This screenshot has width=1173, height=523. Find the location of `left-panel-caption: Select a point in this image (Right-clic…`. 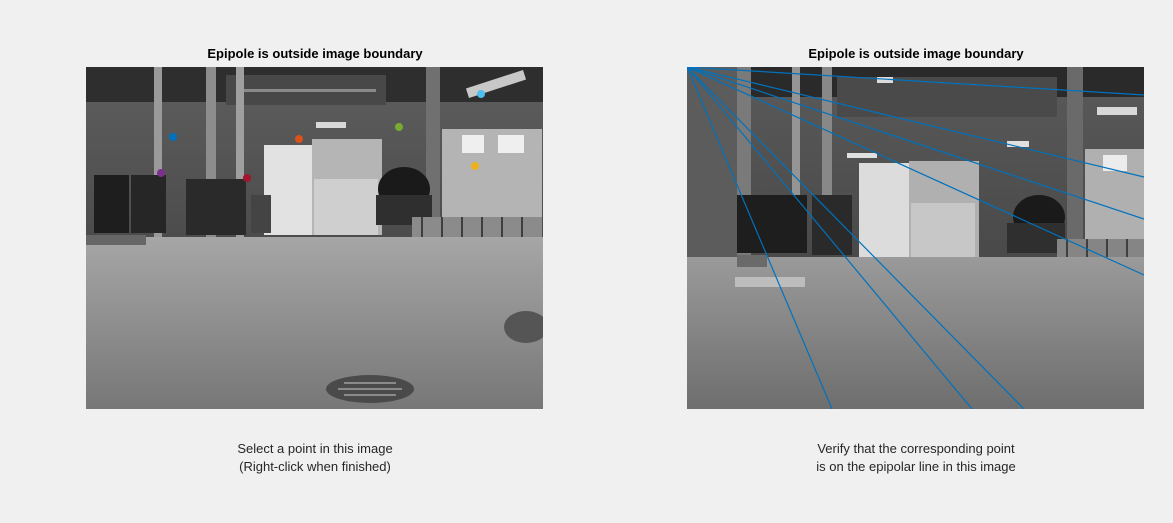

left-panel-caption: Select a point in this image (Right-clic… is located at coordinates (315, 458).